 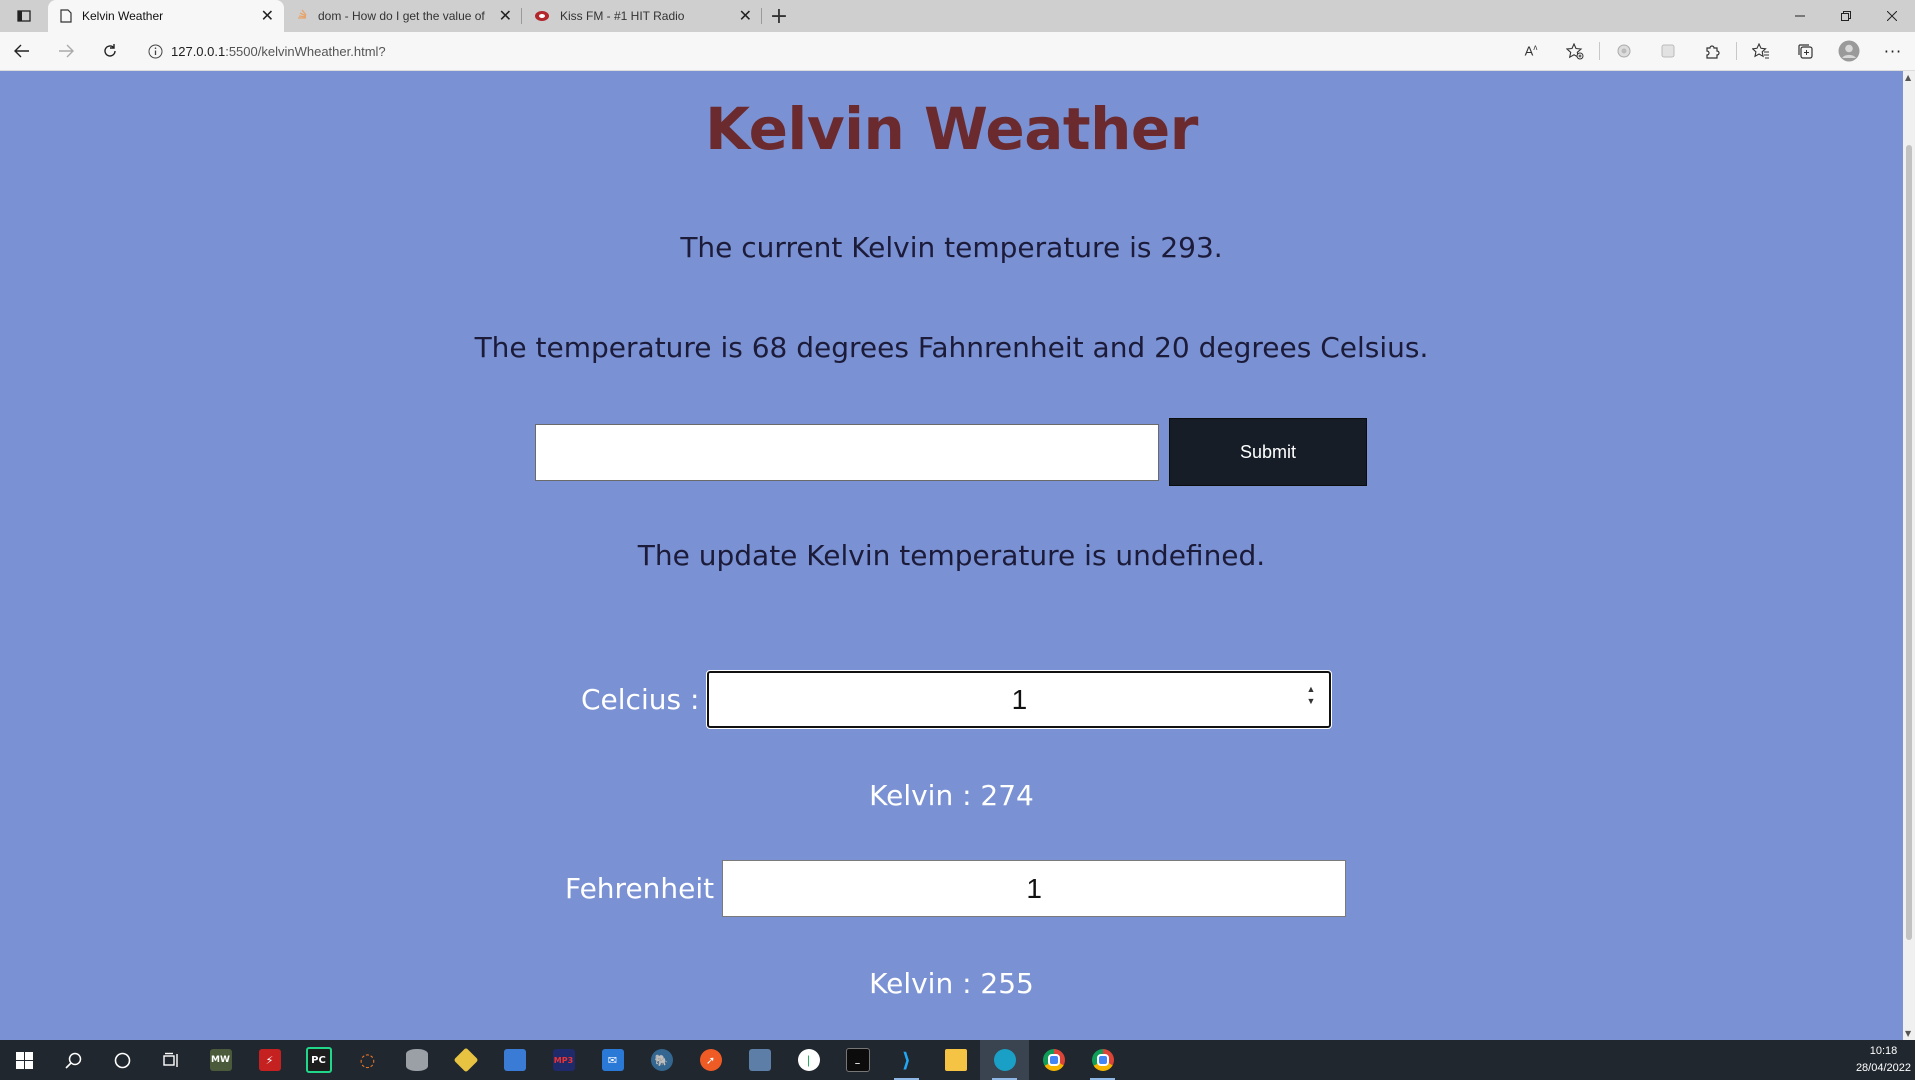 I want to click on edge-icon, so click(x=1004, y=1060).